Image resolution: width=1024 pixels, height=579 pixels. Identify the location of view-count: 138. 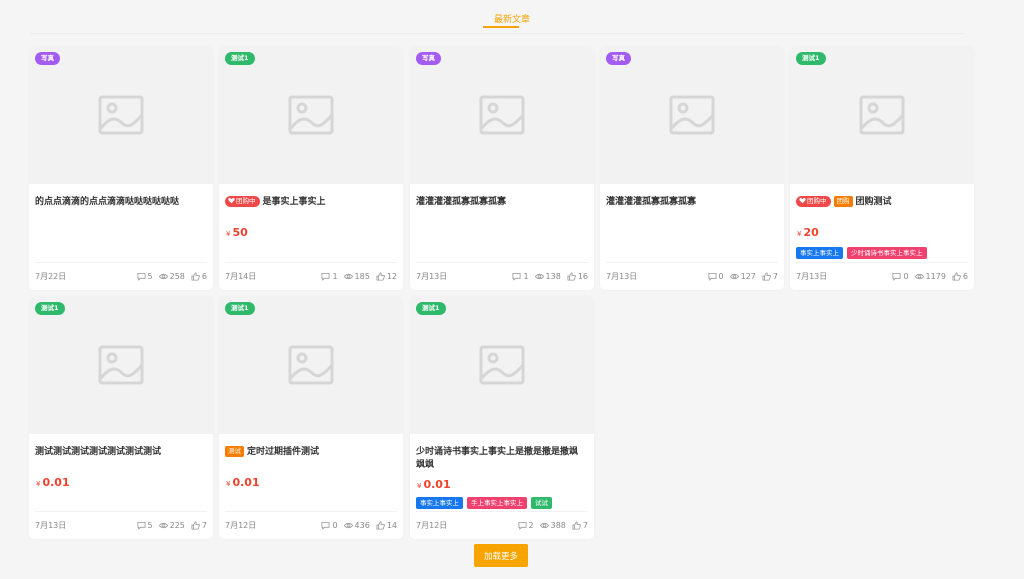
(547, 276).